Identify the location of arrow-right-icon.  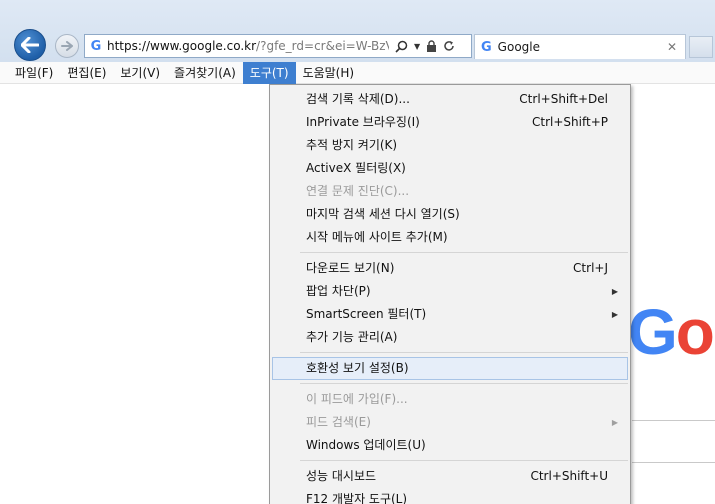
(67, 46).